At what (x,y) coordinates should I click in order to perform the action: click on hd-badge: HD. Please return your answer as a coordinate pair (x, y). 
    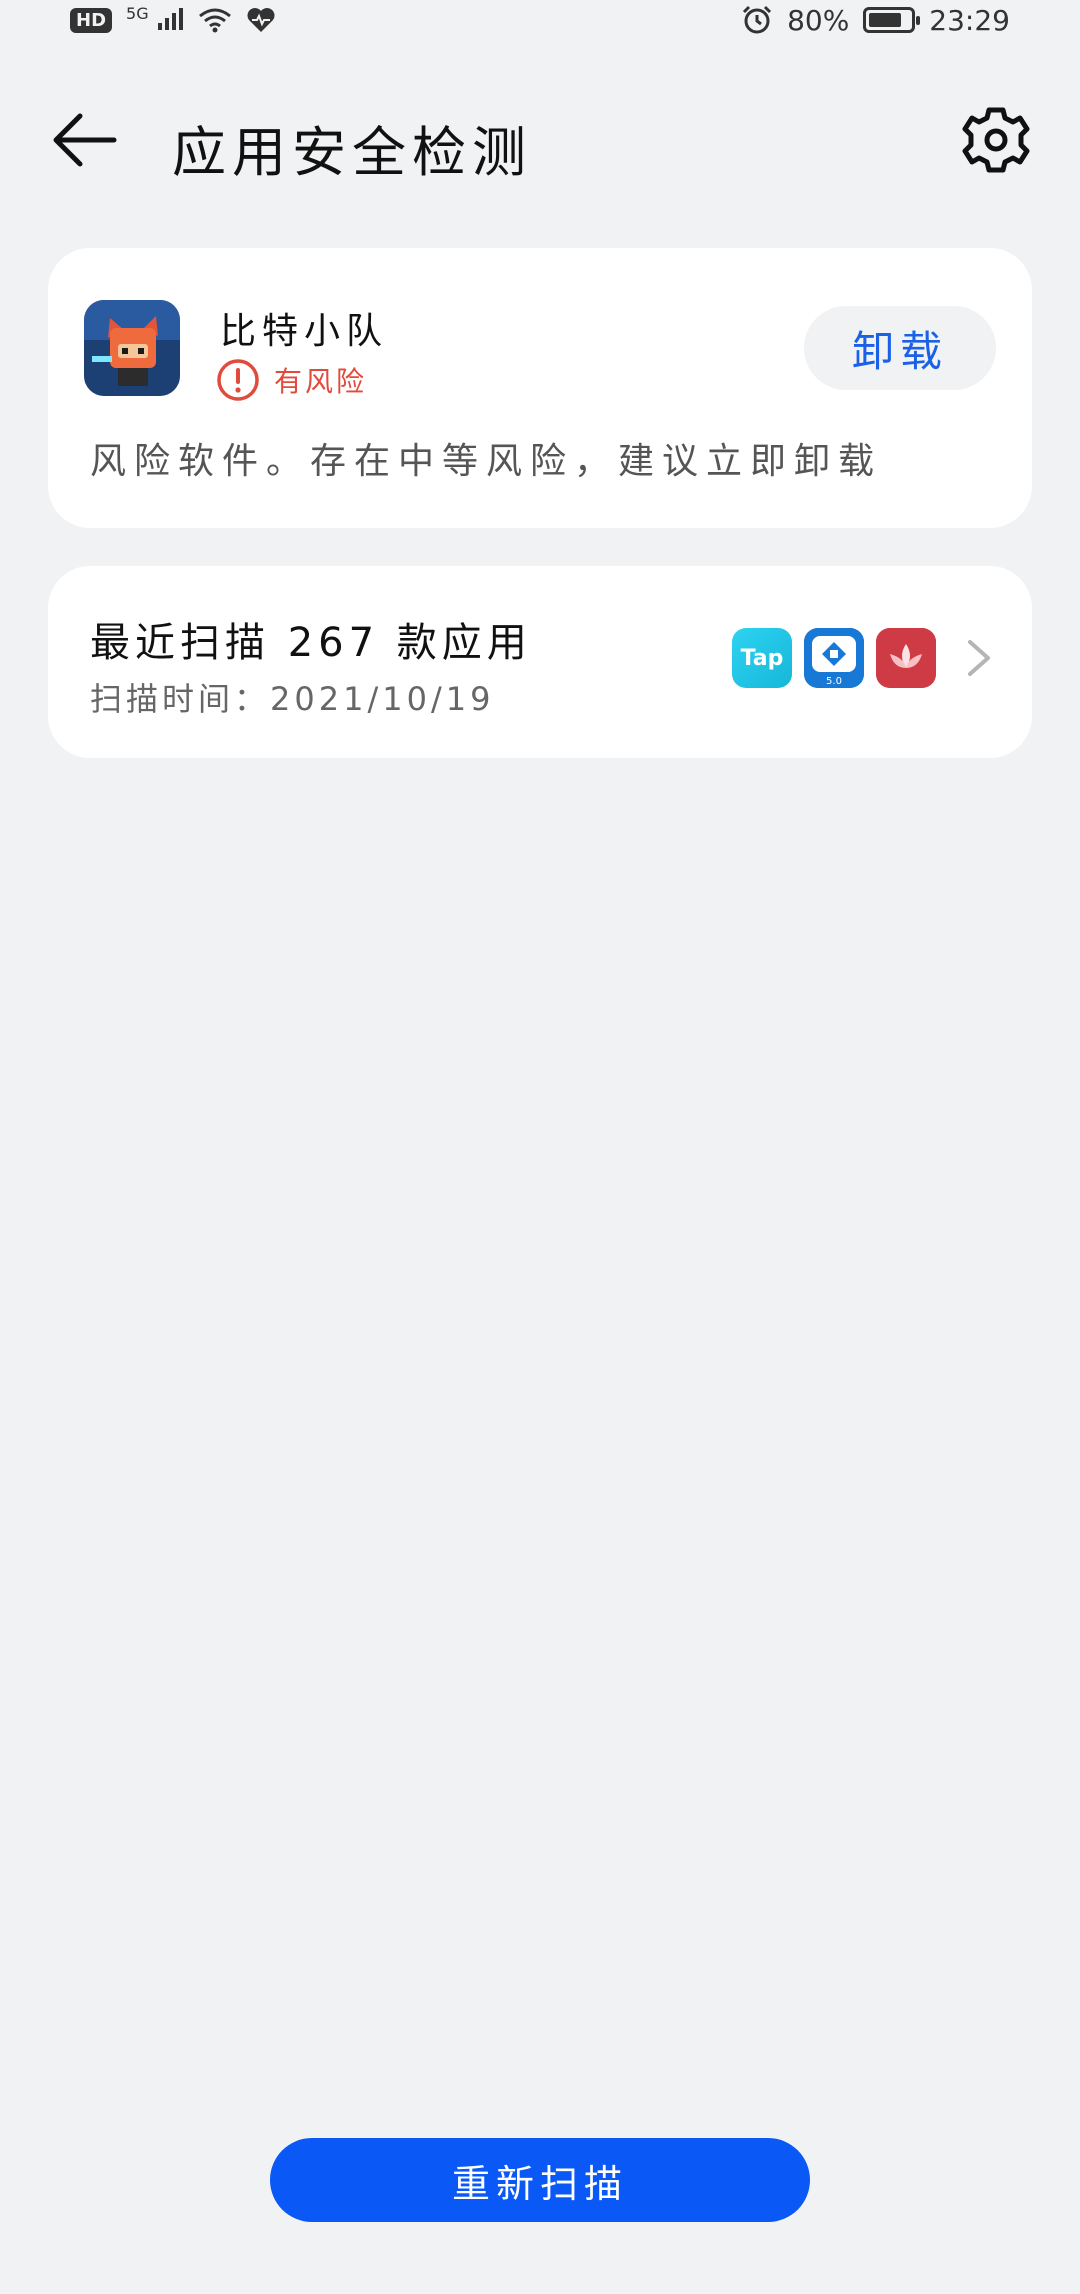
    Looking at the image, I should click on (91, 20).